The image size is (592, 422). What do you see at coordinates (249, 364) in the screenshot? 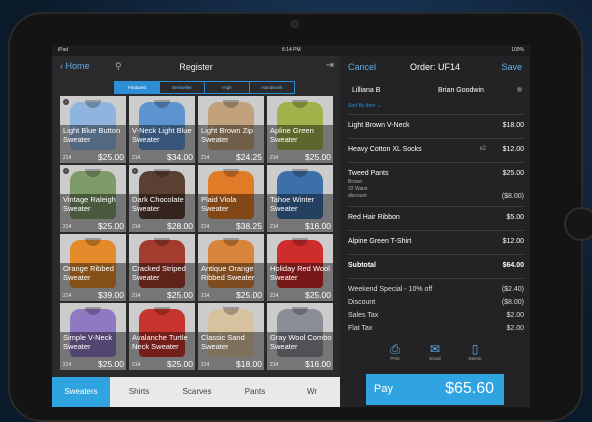
I see `product-price: $18.00` at bounding box center [249, 364].